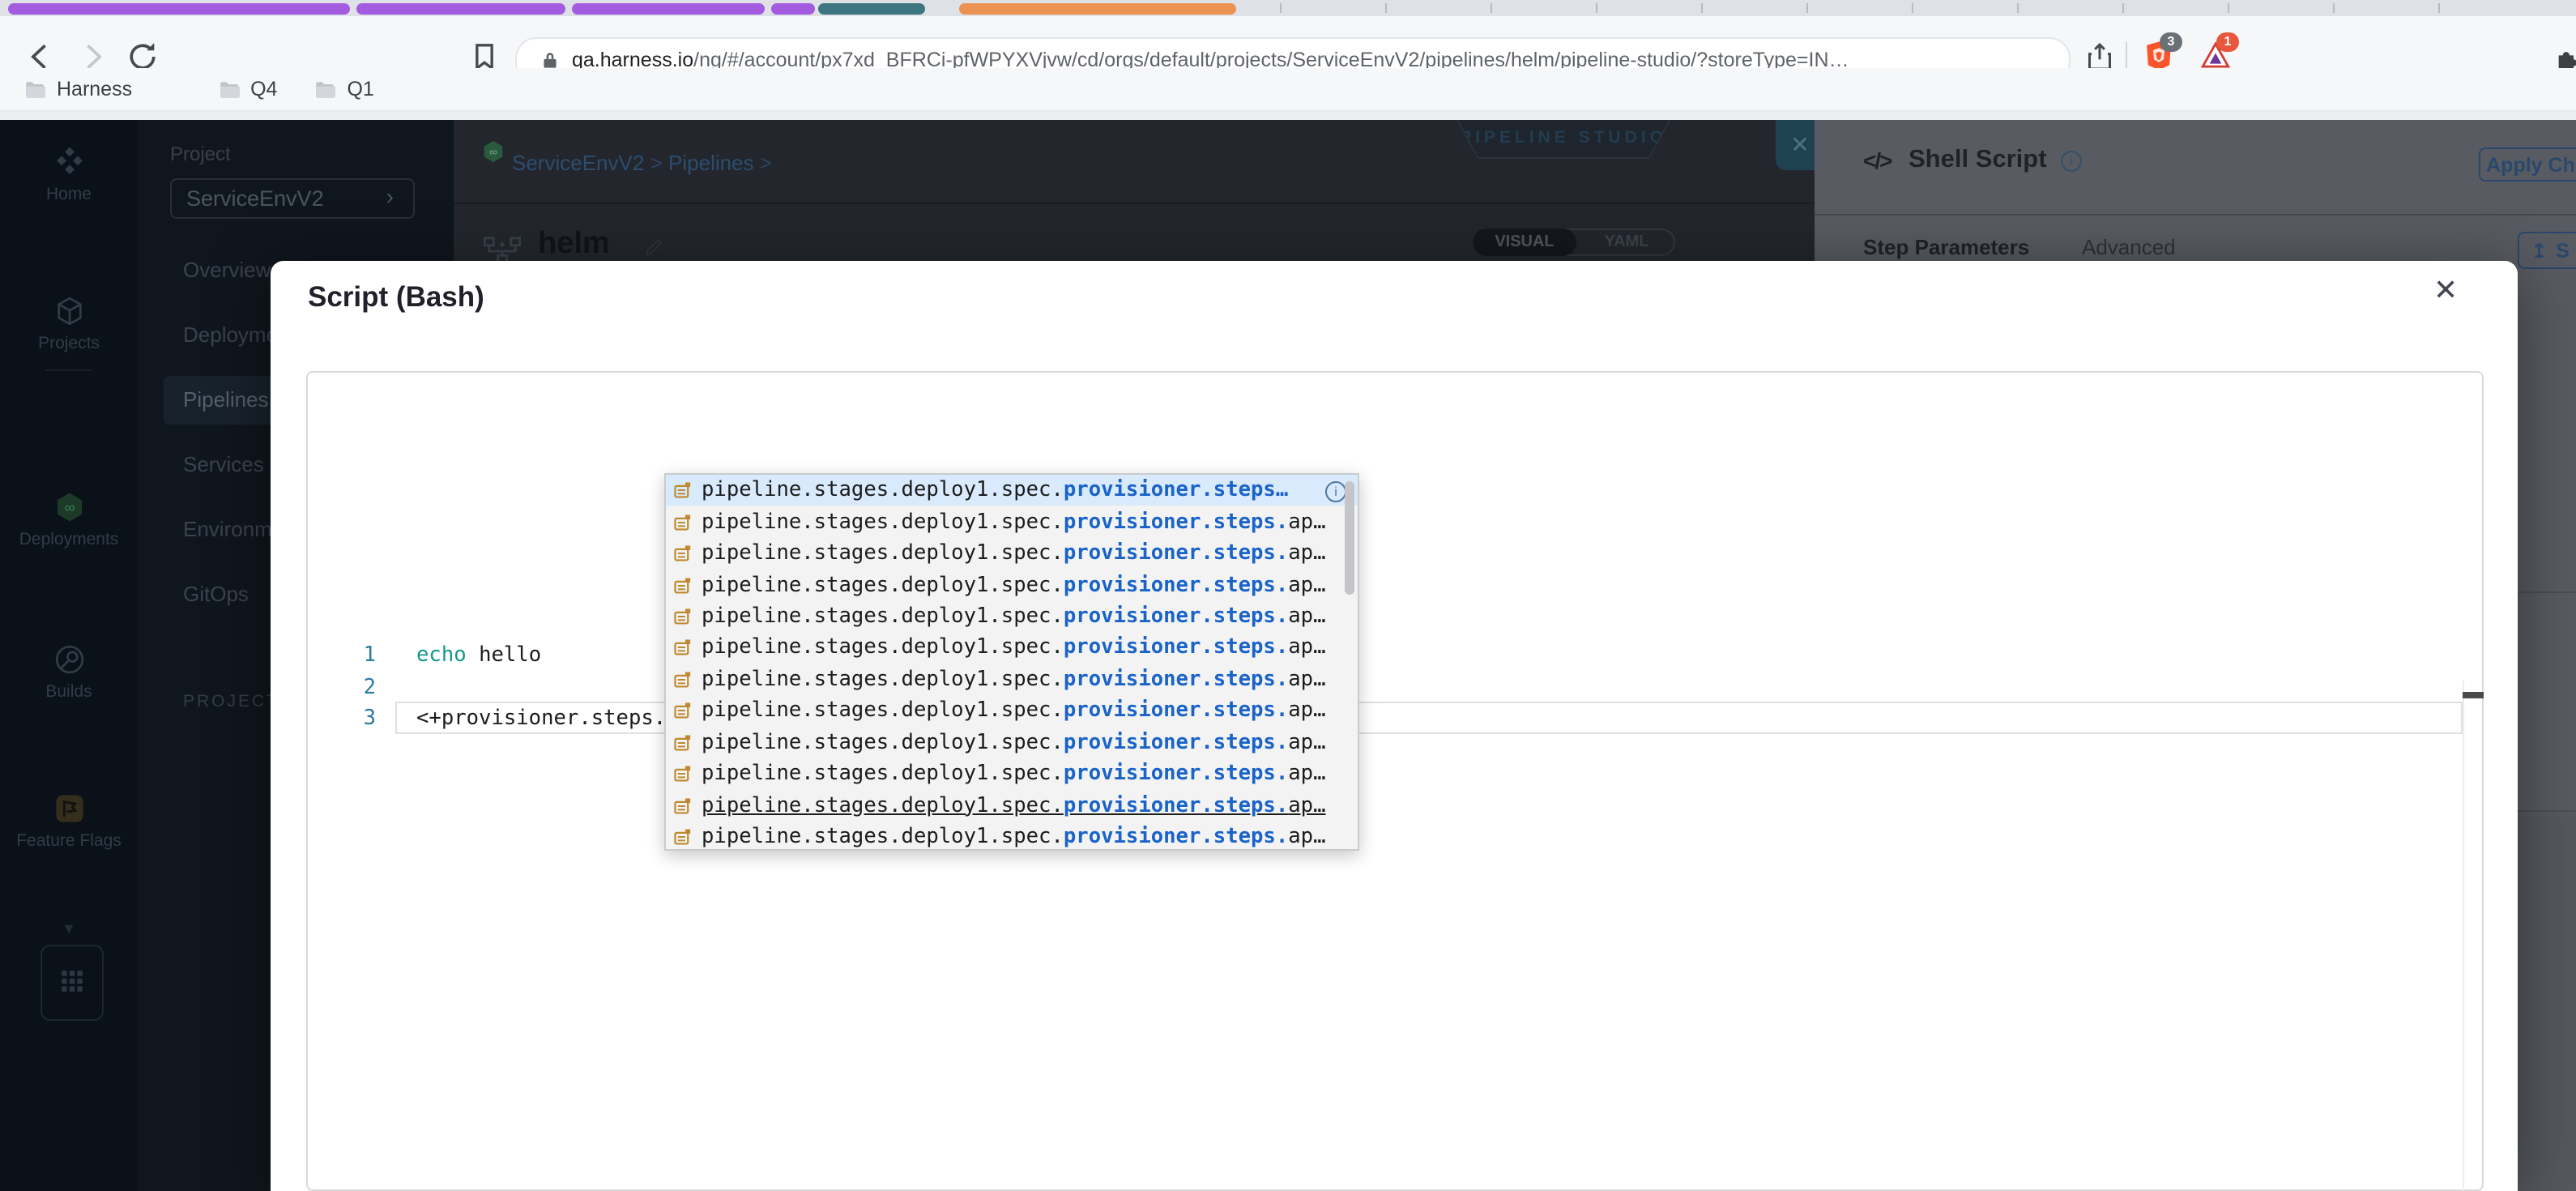 The height and width of the screenshot is (1191, 2576). I want to click on bookmark-item-q4: Q4, so click(246, 89).